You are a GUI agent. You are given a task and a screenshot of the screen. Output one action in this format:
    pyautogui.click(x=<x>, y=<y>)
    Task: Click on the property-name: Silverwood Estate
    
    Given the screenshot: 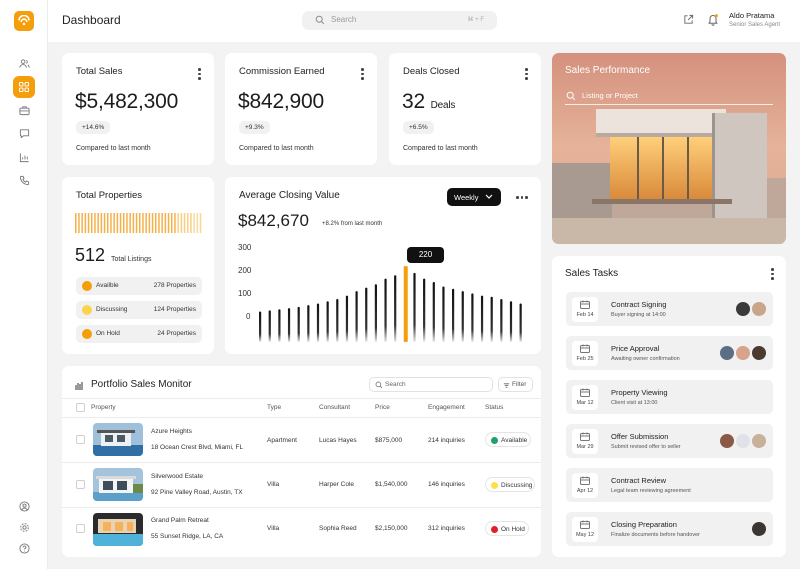 What is the action you would take?
    pyautogui.click(x=177, y=476)
    